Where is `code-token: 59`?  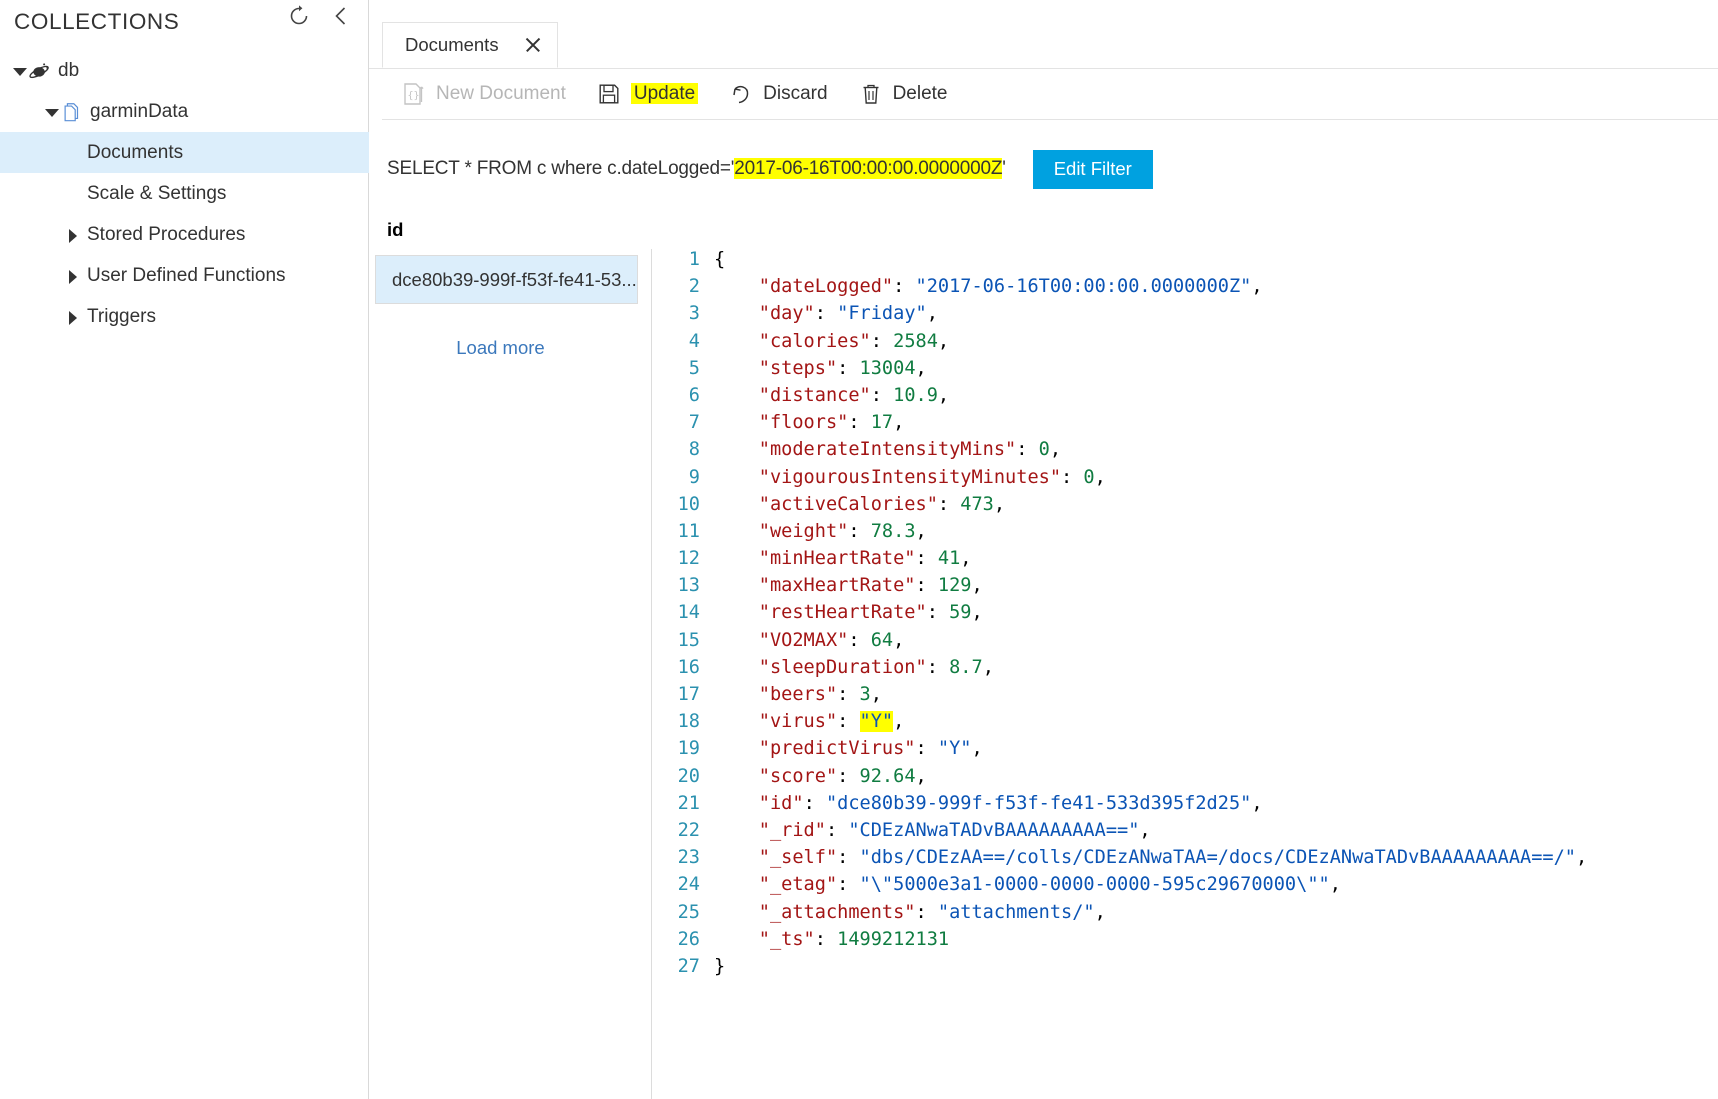 code-token: 59 is located at coordinates (960, 613).